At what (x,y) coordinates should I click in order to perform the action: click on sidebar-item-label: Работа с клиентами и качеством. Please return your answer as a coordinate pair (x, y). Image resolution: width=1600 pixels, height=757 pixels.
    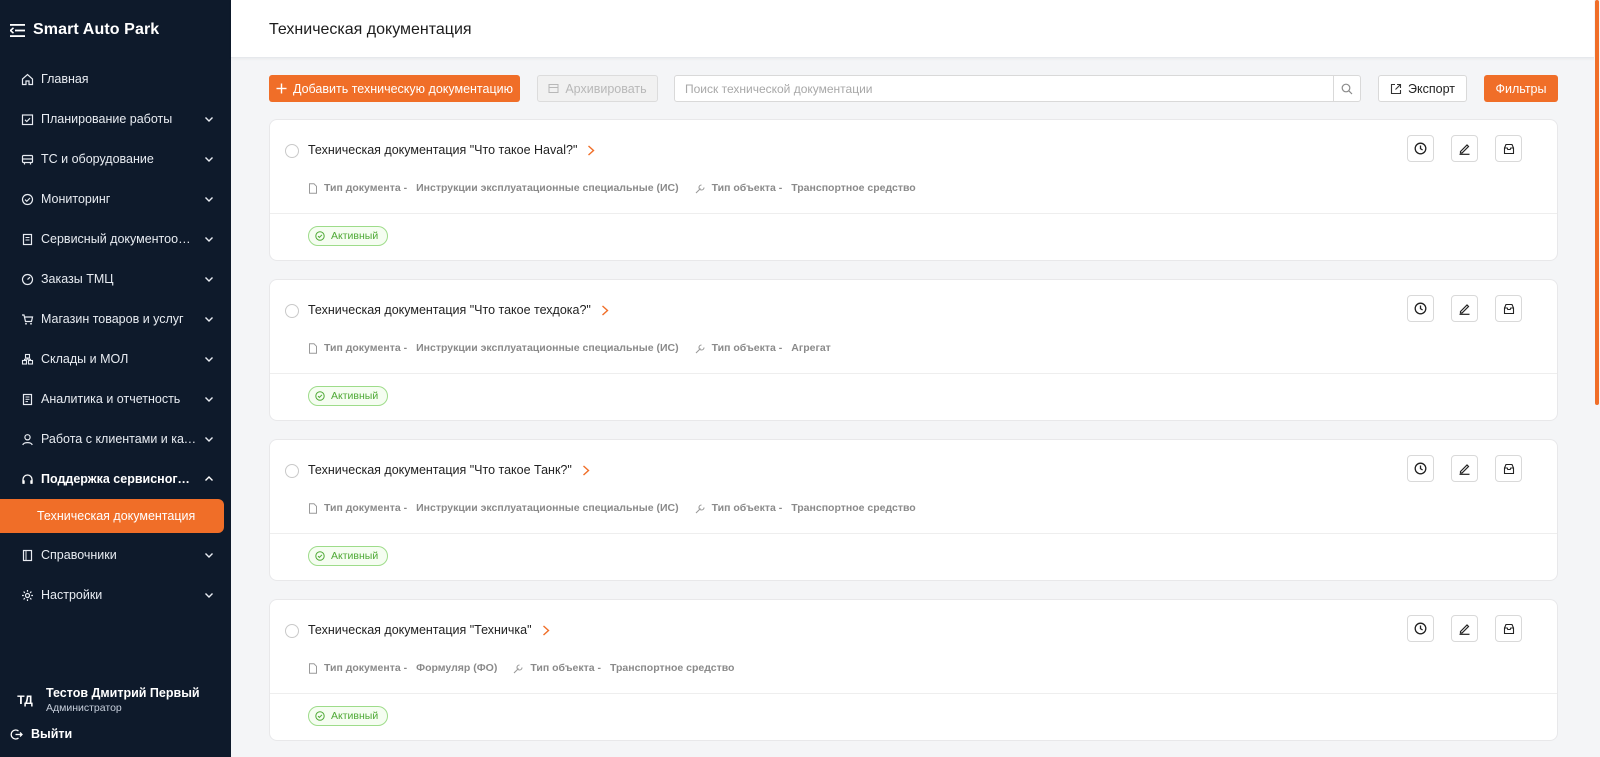
    Looking at the image, I should click on (119, 439).